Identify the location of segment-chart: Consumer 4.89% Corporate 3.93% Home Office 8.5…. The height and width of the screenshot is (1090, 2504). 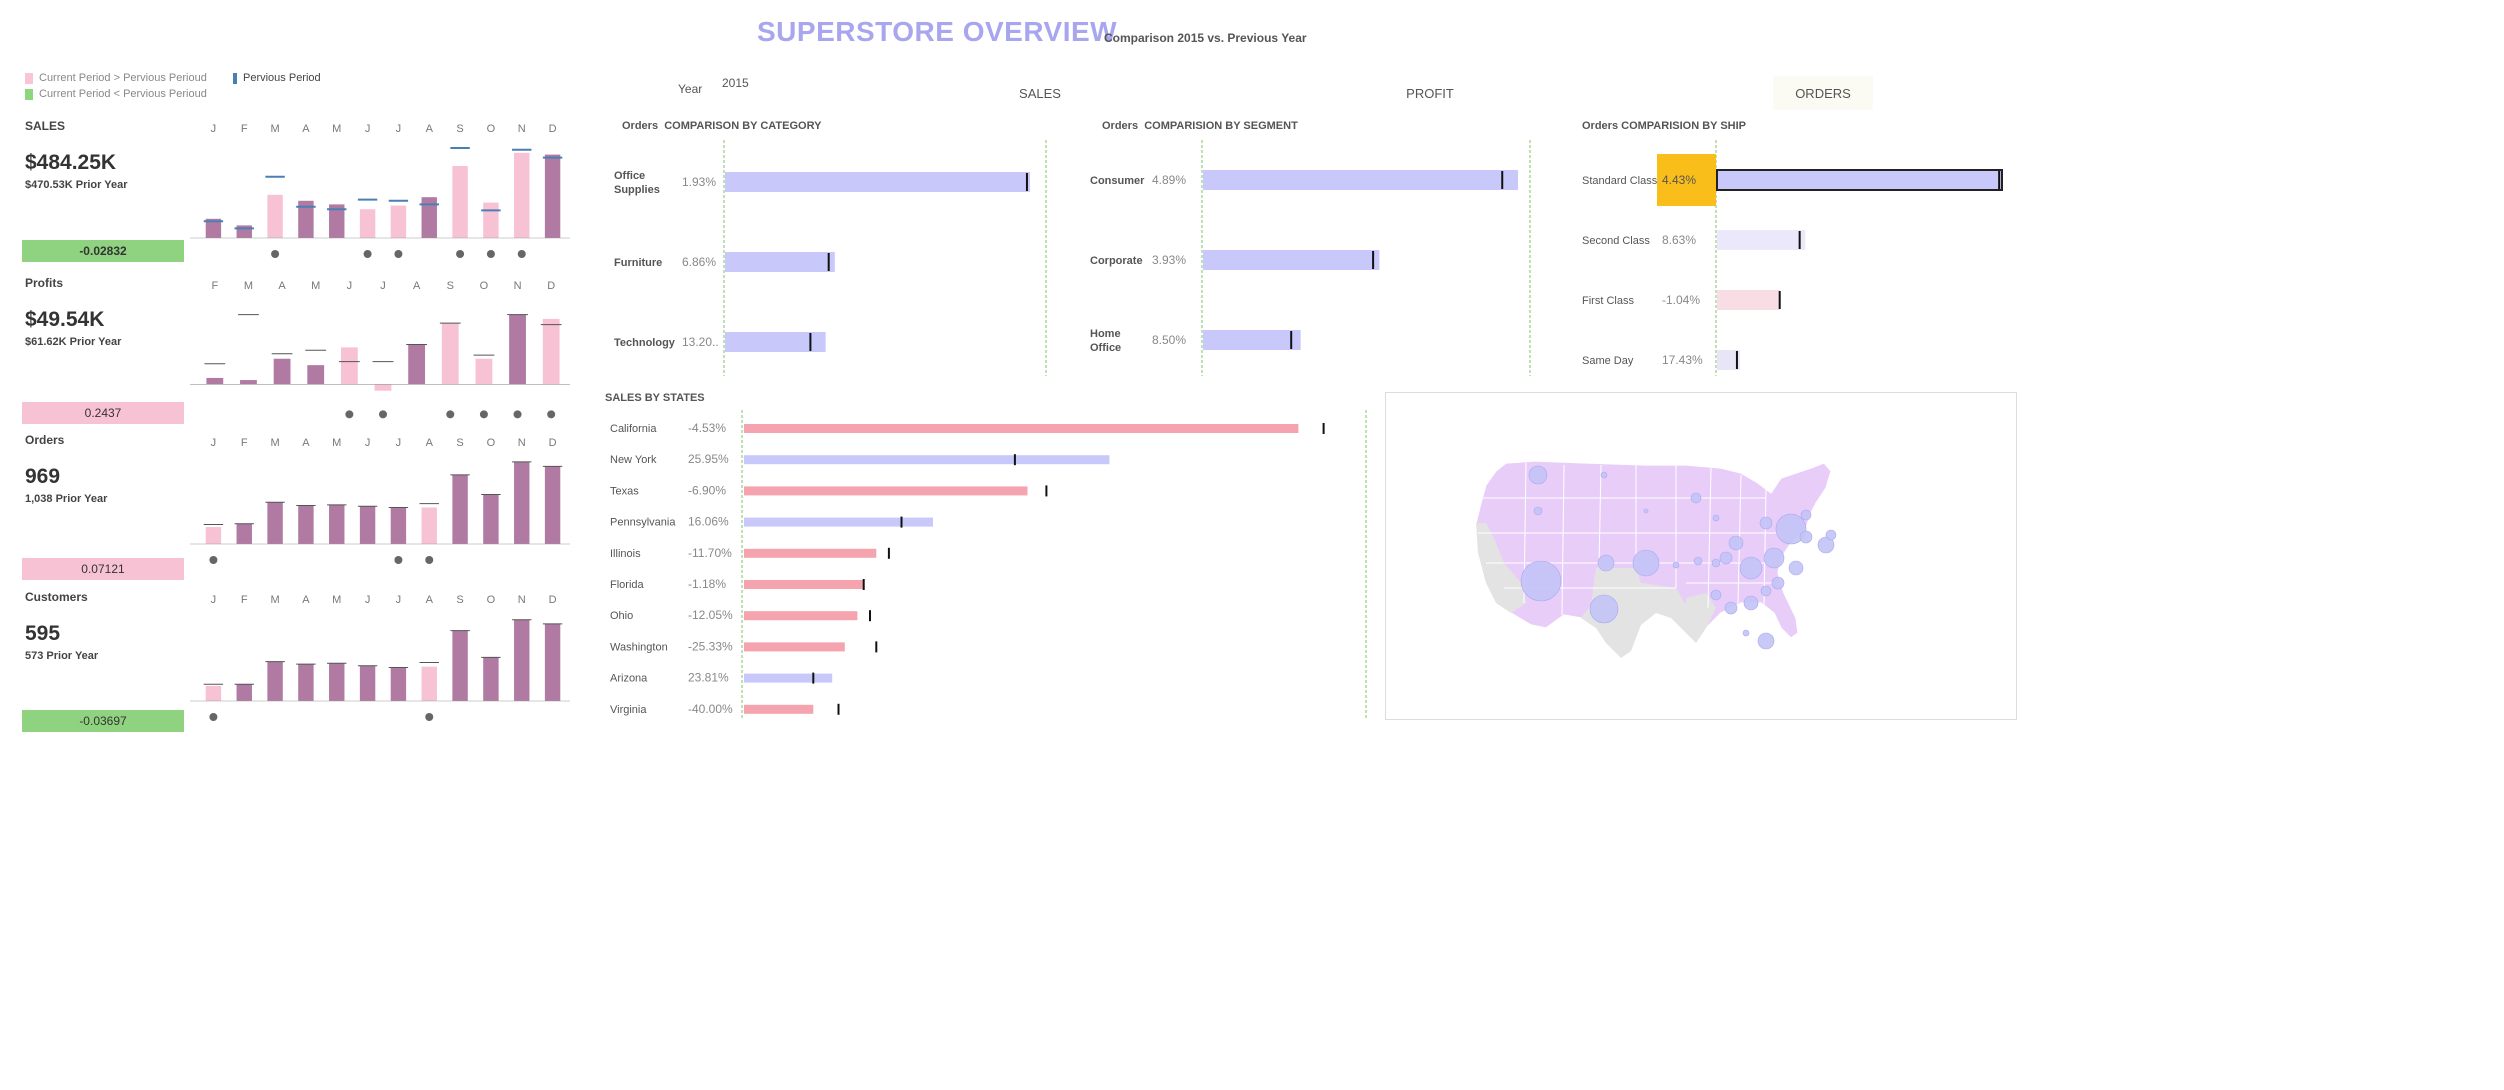
(1315, 260).